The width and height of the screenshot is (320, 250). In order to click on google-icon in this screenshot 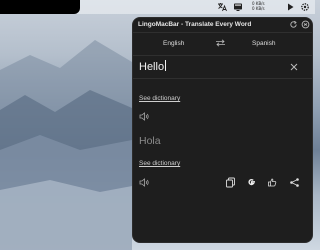, I will do `click(251, 182)`.